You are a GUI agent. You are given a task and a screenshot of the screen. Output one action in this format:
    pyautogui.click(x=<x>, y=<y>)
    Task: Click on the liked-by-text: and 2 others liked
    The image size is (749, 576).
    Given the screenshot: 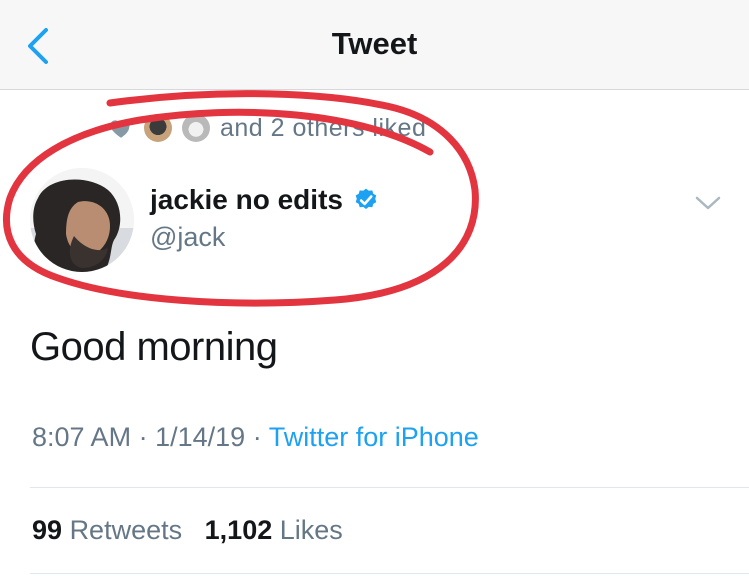 What is the action you would take?
    pyautogui.click(x=323, y=128)
    